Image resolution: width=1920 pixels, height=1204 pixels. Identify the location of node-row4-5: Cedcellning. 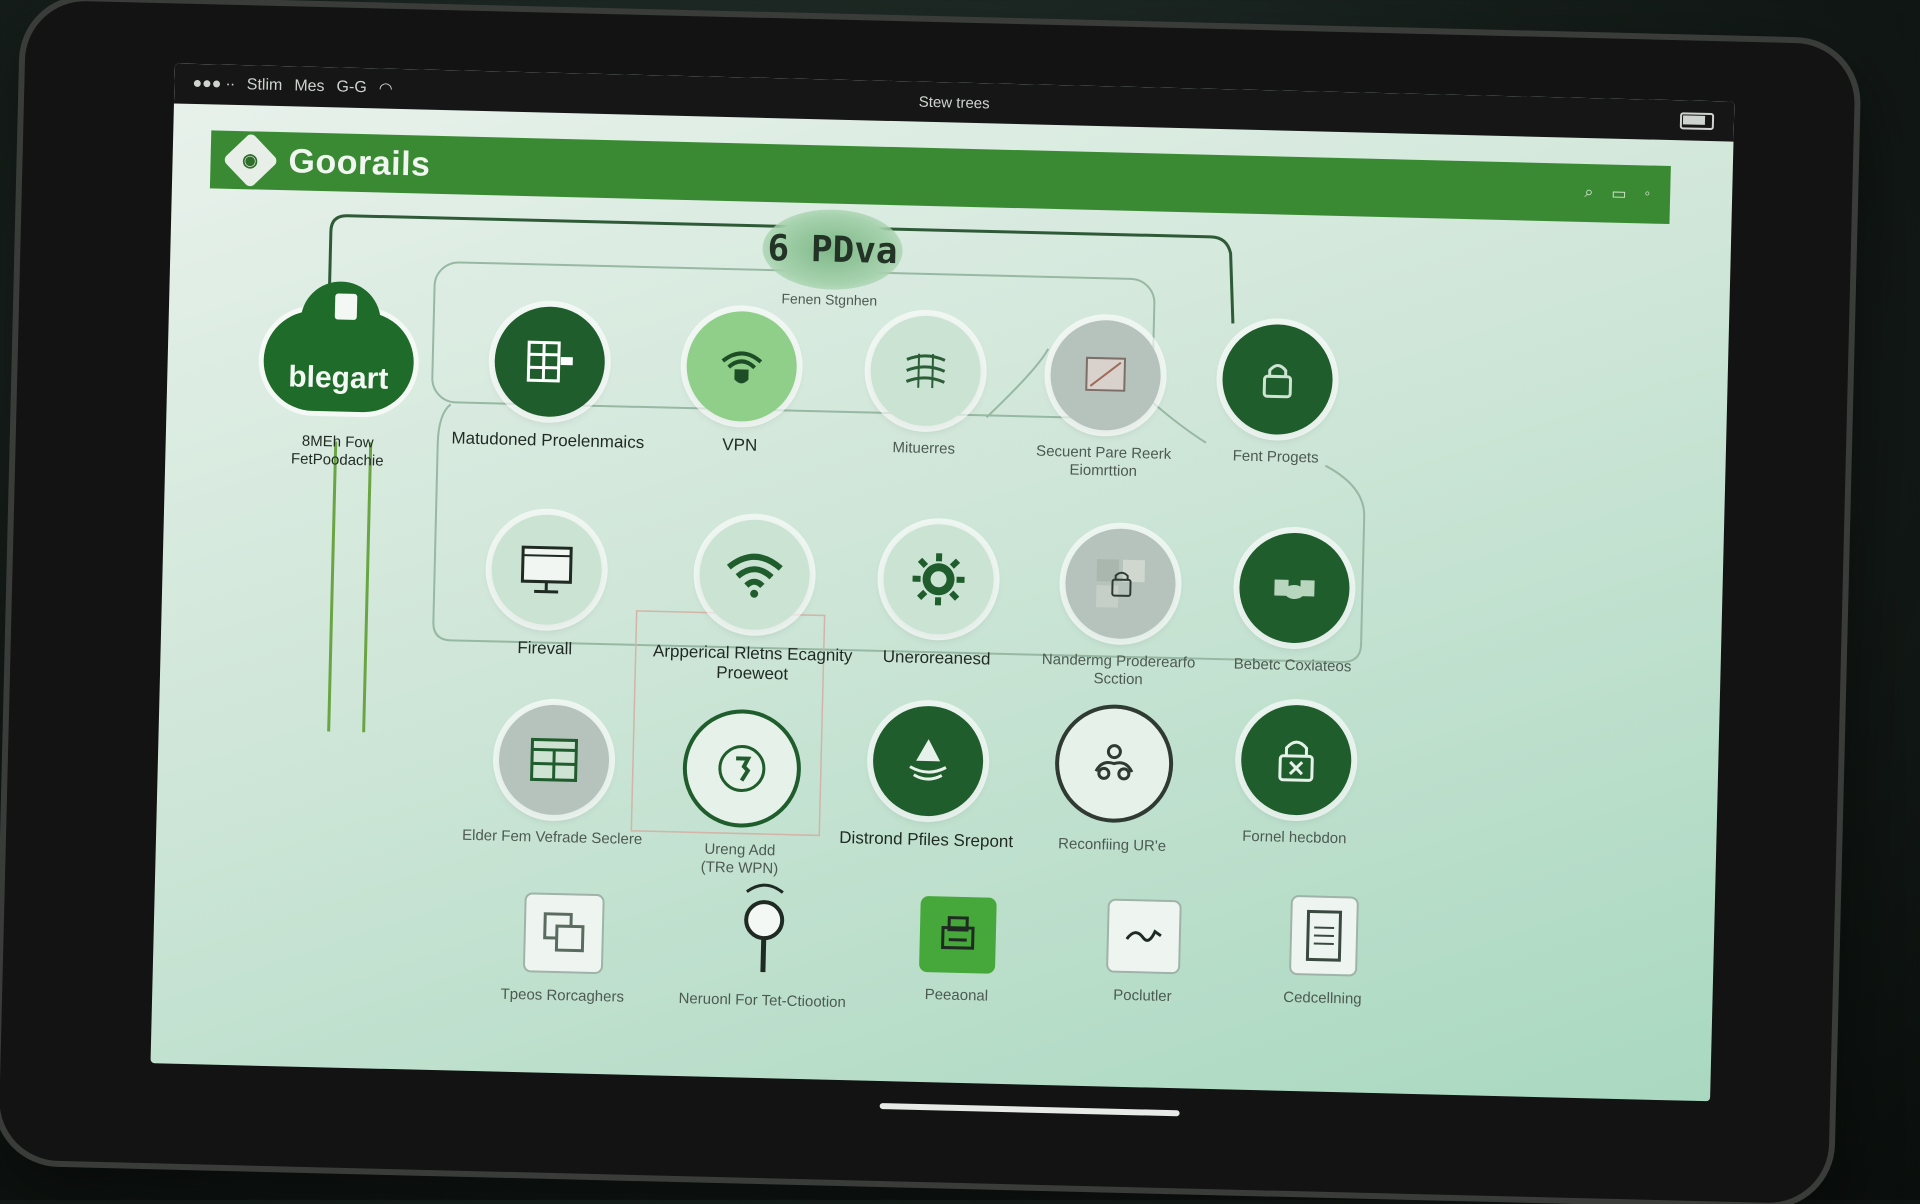
(1323, 951).